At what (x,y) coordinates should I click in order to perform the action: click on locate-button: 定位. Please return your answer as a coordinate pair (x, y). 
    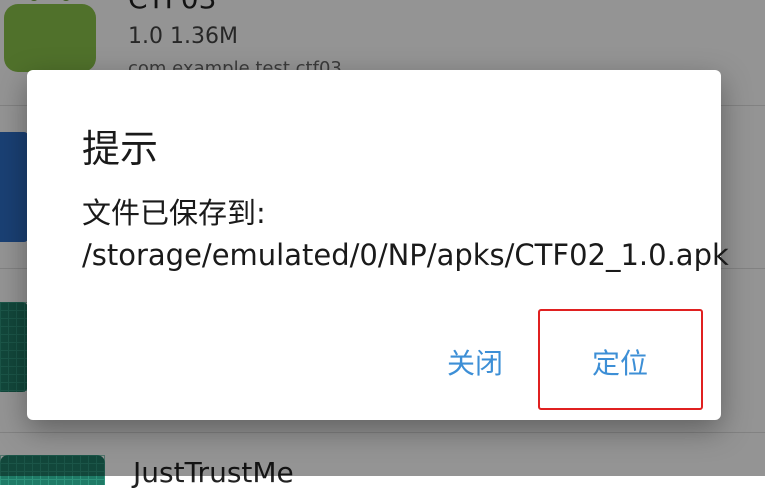
    Looking at the image, I should click on (620, 362).